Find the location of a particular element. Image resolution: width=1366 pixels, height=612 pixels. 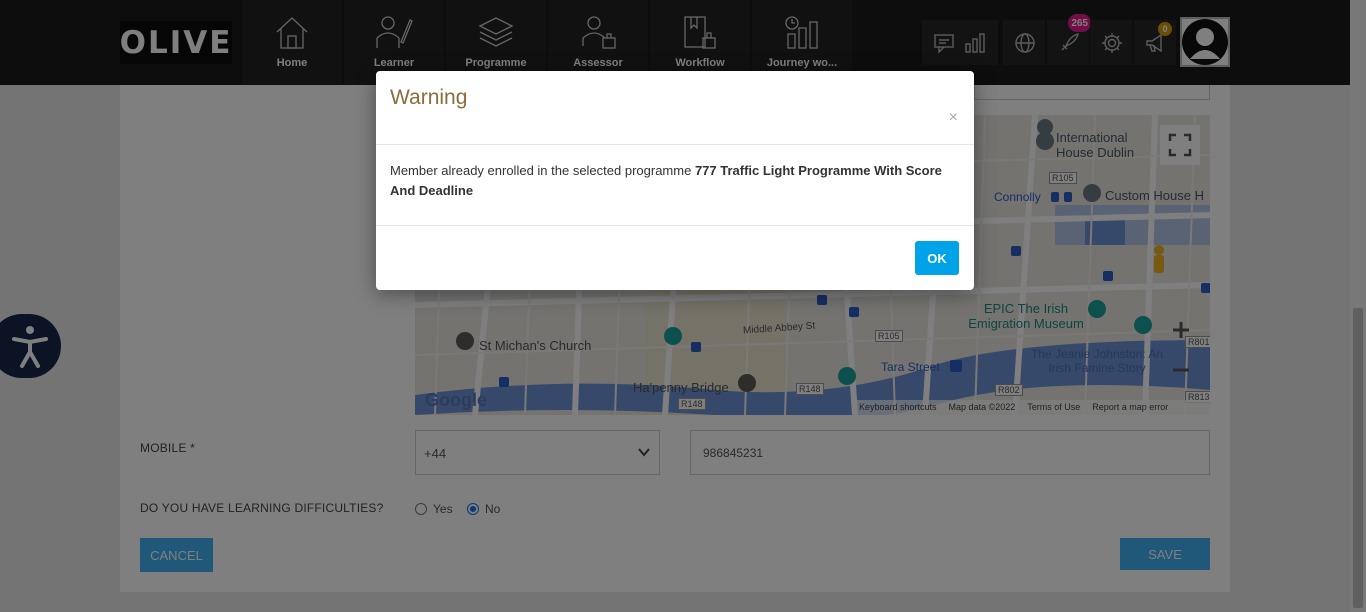

close-icon: × is located at coordinates (953, 118).